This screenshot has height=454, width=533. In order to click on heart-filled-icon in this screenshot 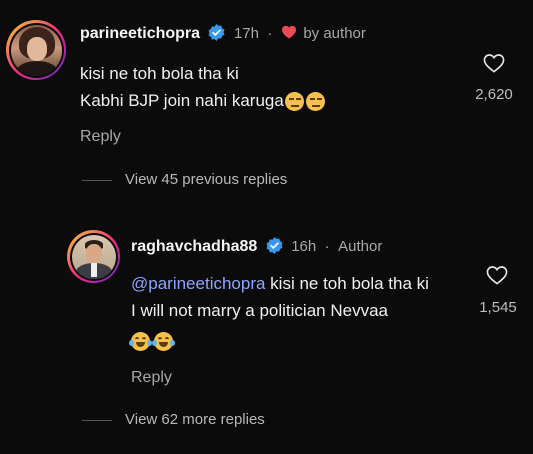, I will do `click(288, 32)`.